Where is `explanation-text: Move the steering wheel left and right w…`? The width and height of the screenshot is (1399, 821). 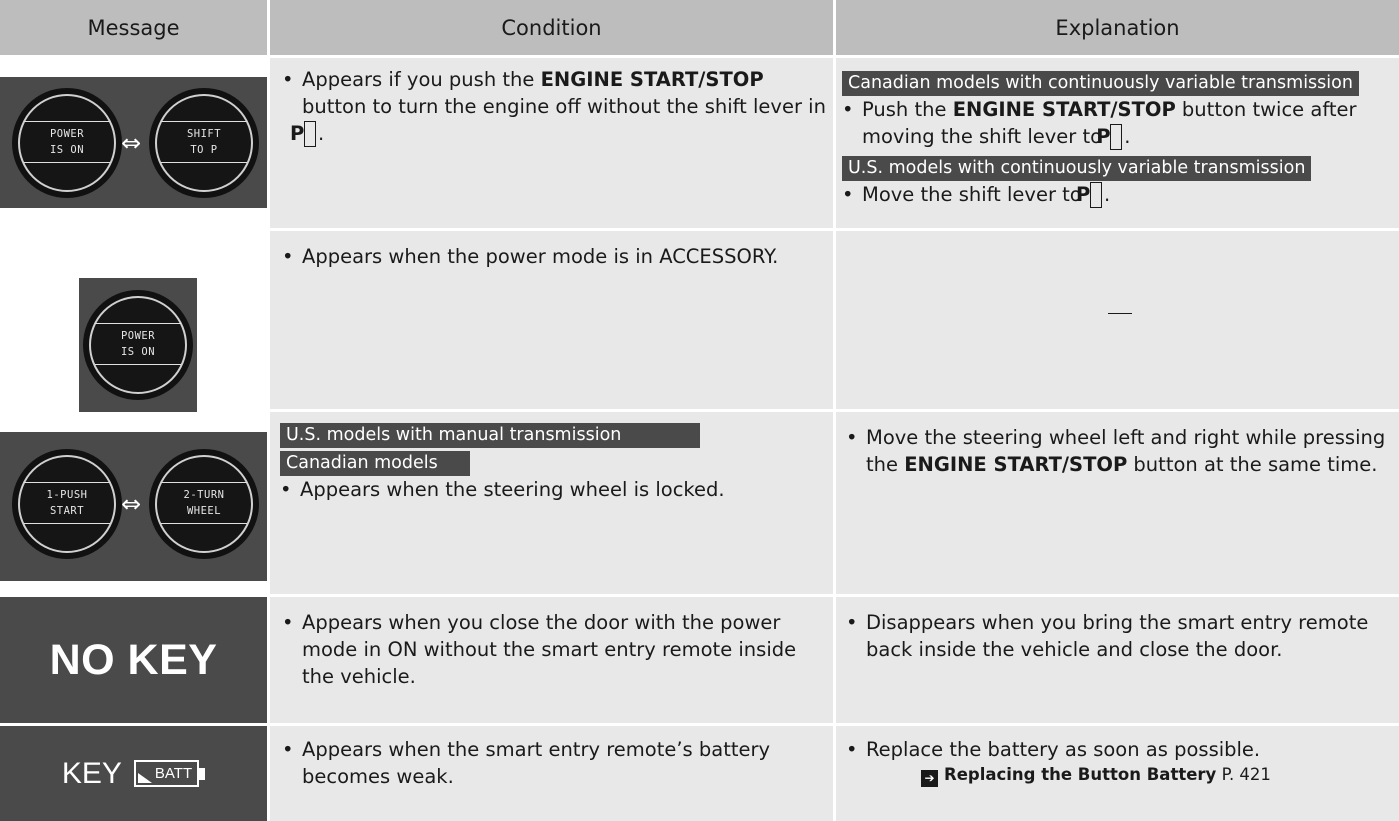
explanation-text: Move the steering wheel left and right w… is located at coordinates (1118, 451).